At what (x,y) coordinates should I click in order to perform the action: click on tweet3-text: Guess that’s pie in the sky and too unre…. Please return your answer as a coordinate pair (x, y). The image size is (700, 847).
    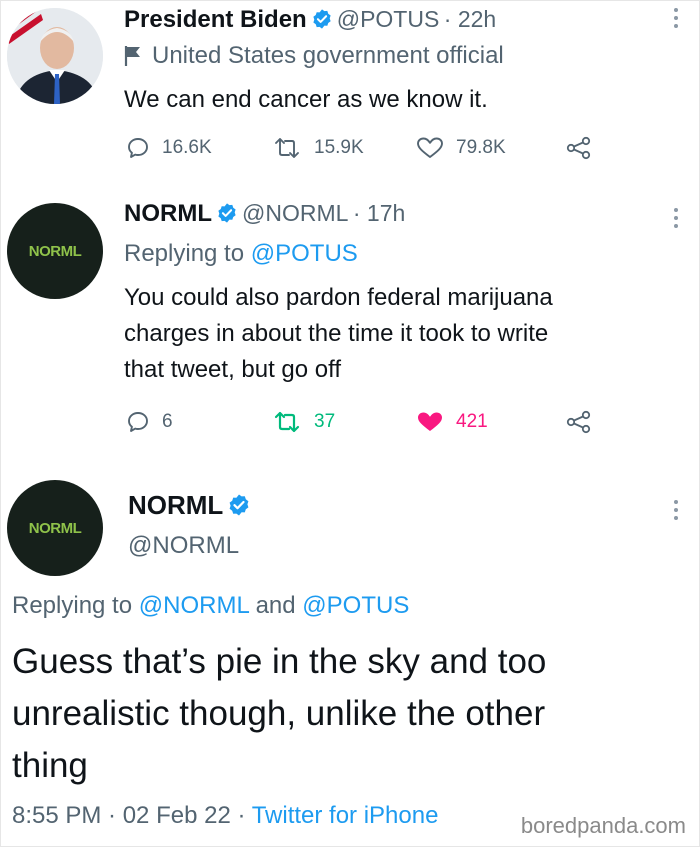
    Looking at the image, I should click on (279, 714).